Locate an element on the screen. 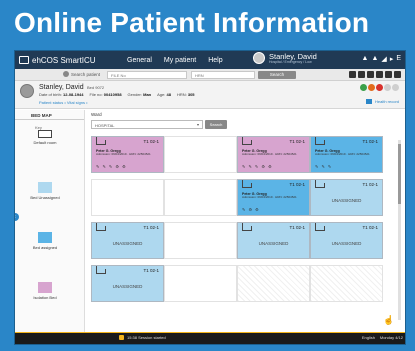 The height and width of the screenshot is (351, 415). file-no-input: FILE No is located at coordinates (147, 75).